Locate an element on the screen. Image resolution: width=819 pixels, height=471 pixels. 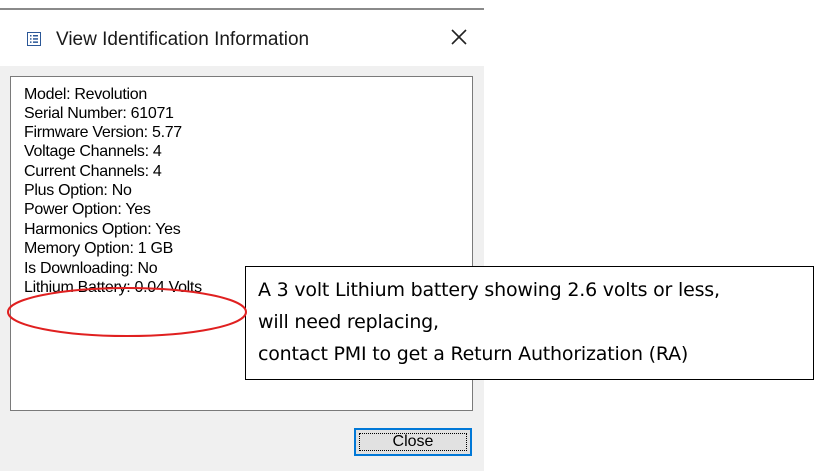
close-button: Close is located at coordinates (413, 442).